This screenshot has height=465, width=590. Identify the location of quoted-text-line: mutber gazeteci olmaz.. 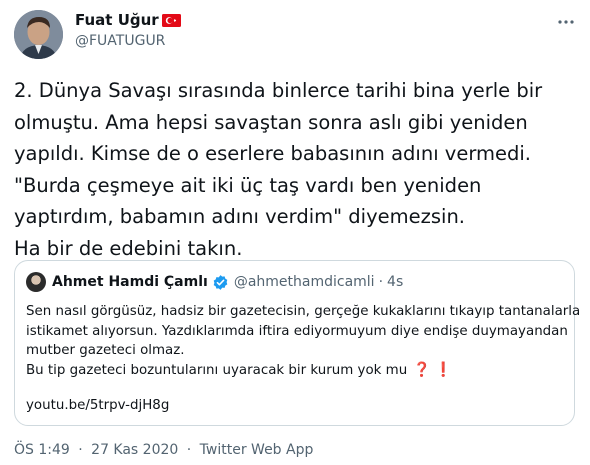
(105, 350).